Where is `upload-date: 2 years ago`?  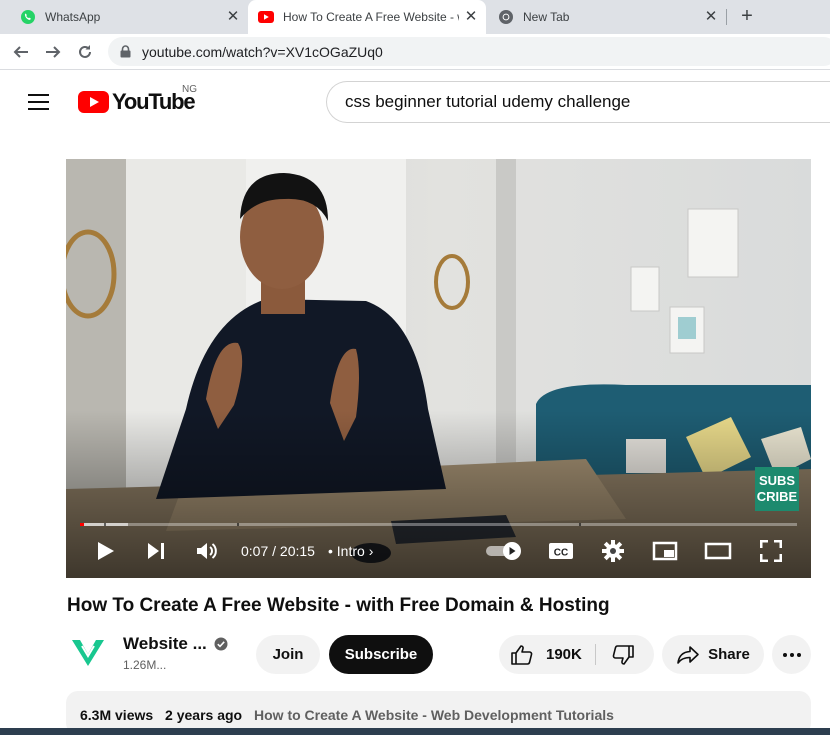
upload-date: 2 years ago is located at coordinates (204, 715).